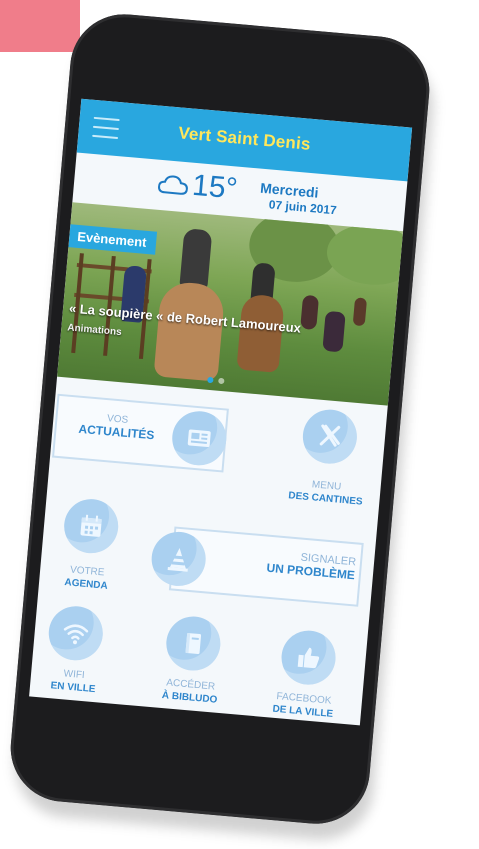 The image size is (479, 849). I want to click on book-icon, so click(193, 643).